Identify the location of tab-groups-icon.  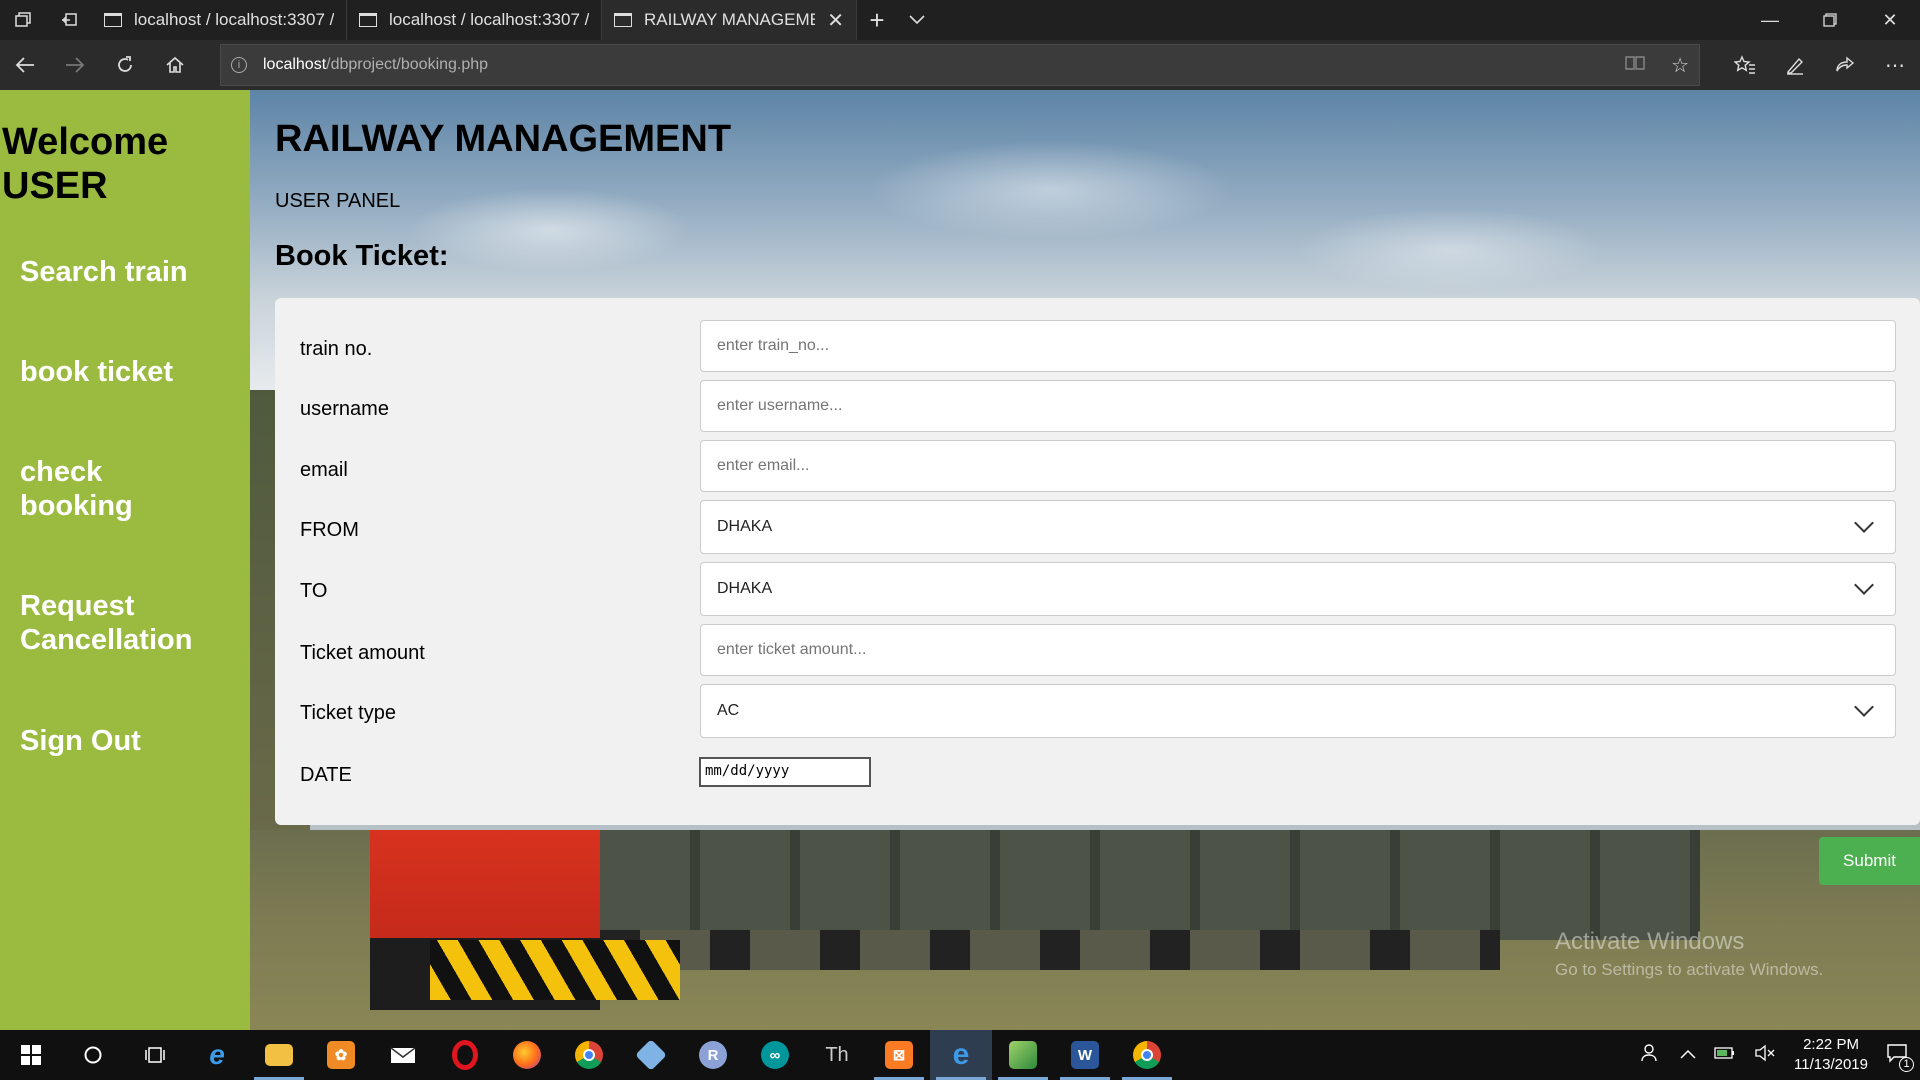
(23, 20).